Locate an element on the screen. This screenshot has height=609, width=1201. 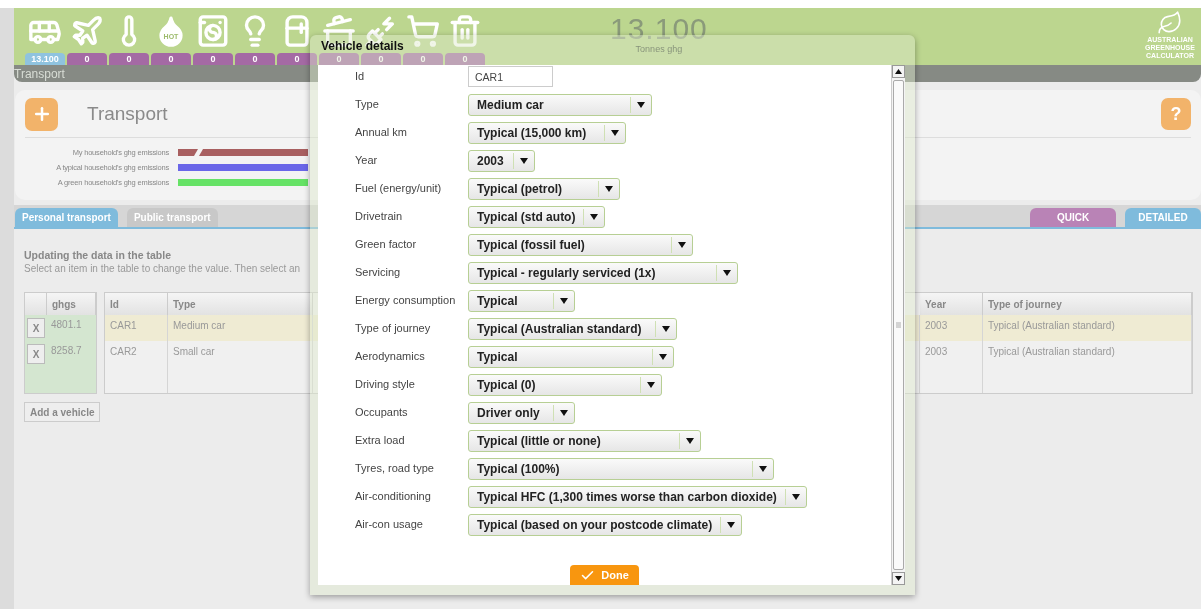
view-tab: DETAILED is located at coordinates (1163, 217).